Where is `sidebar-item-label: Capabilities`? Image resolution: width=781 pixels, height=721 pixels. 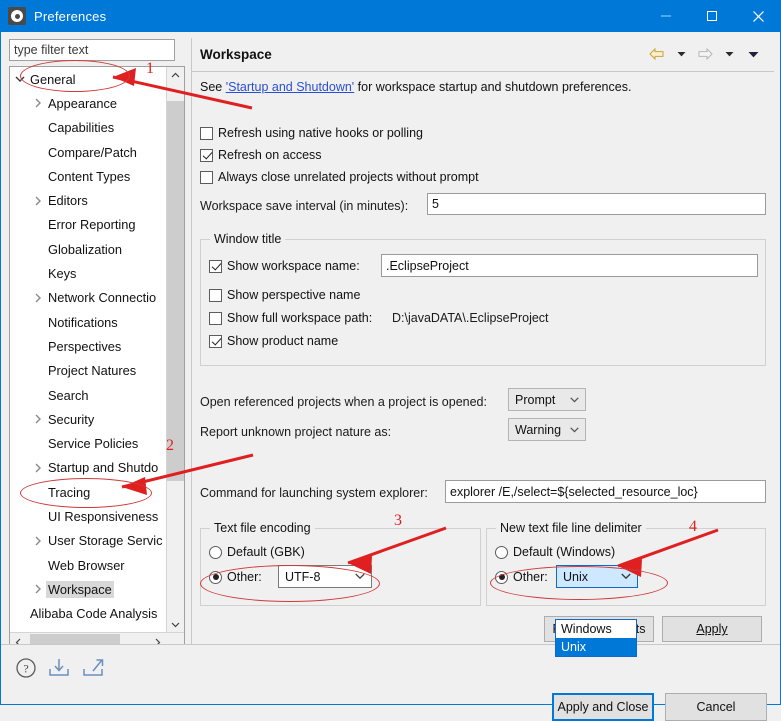
sidebar-item-label: Capabilities is located at coordinates (81, 127).